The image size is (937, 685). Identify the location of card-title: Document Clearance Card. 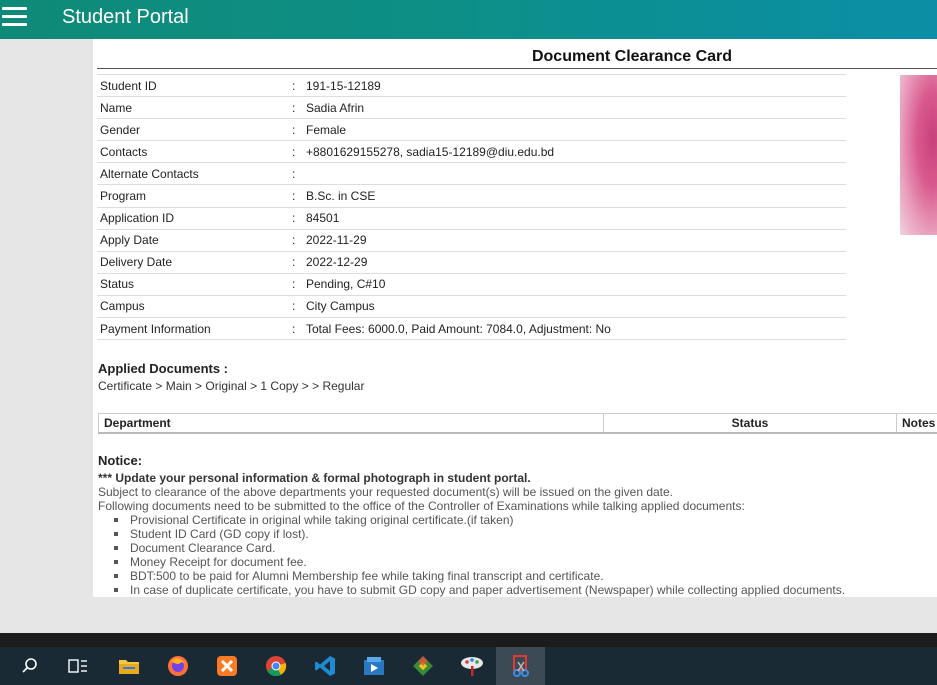
(632, 56).